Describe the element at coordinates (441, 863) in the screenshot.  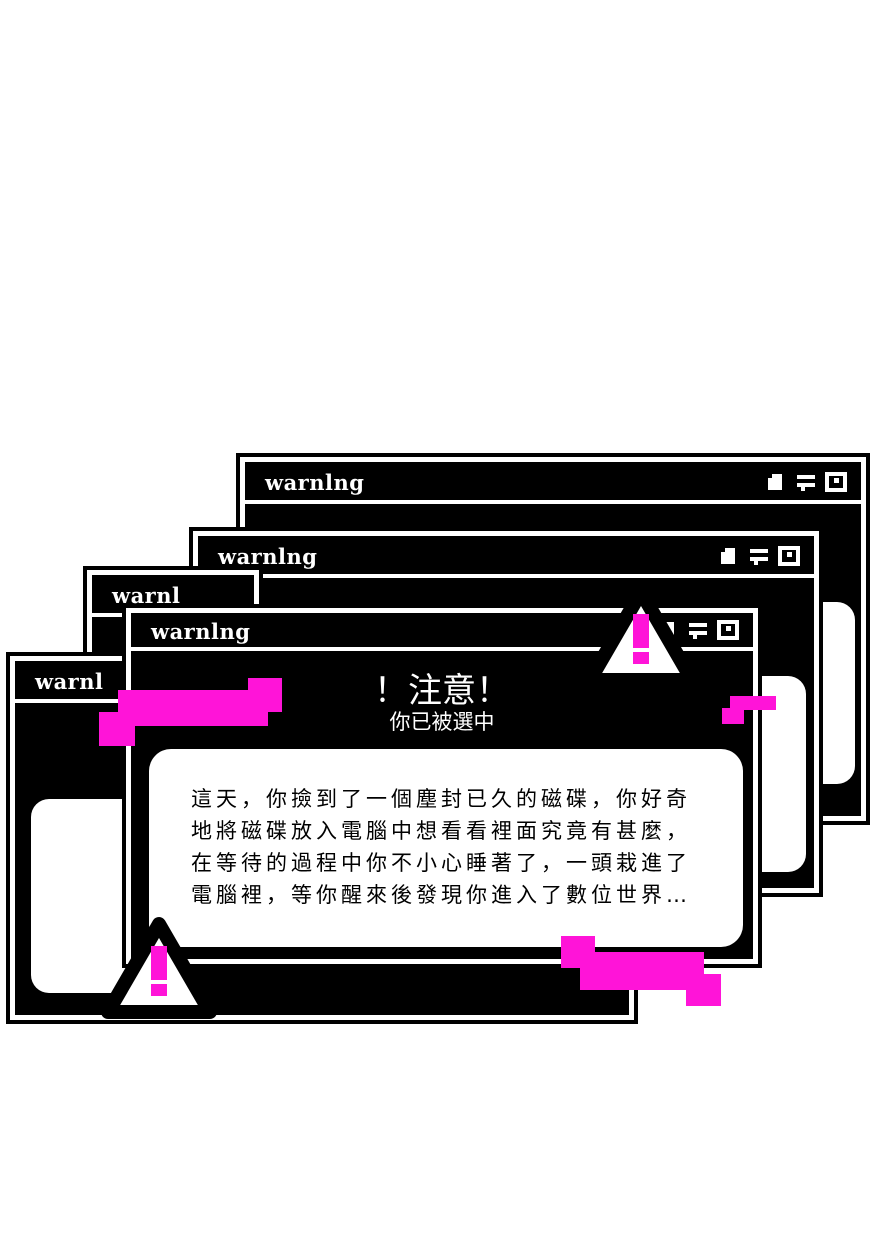
I see `message-line-3: 在等待的過程中你不小心睡著了，一頭栽進了` at that location.